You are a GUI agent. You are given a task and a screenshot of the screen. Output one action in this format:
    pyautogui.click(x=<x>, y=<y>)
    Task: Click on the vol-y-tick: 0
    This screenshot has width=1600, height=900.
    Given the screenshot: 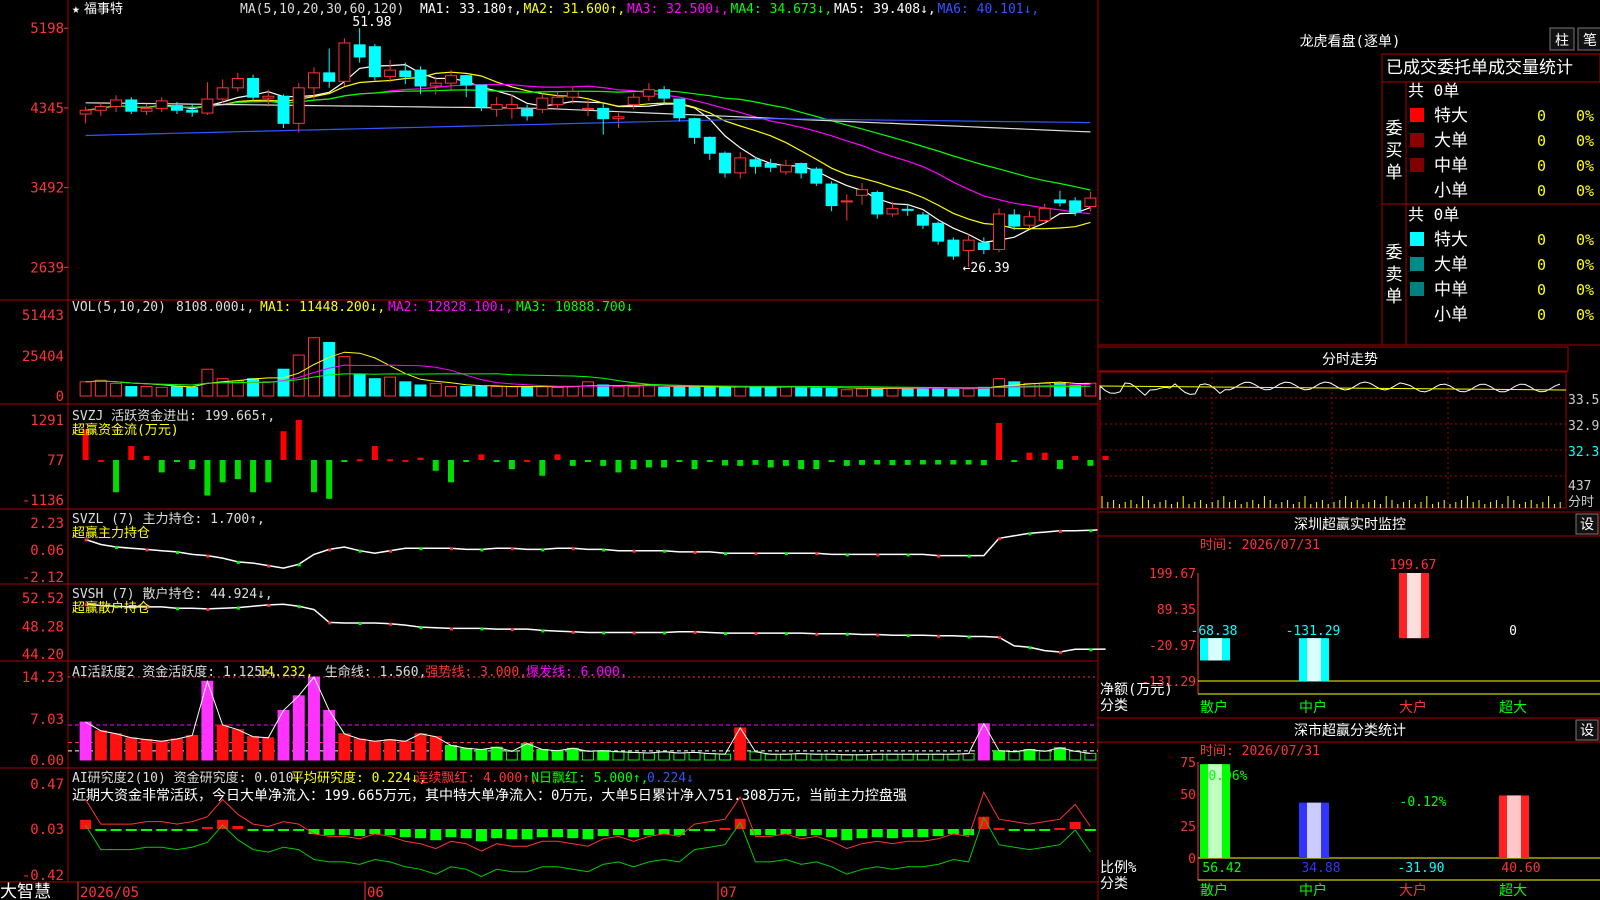 What is the action you would take?
    pyautogui.click(x=60, y=397)
    